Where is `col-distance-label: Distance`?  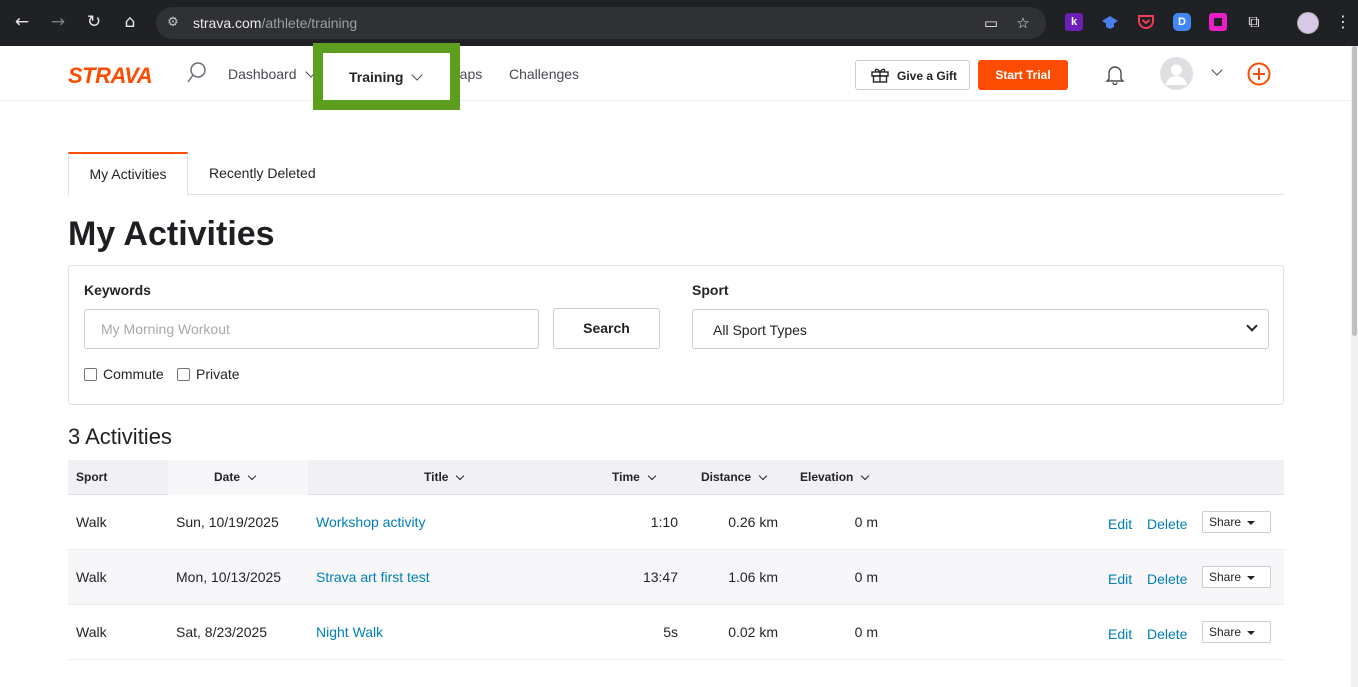 col-distance-label: Distance is located at coordinates (726, 477).